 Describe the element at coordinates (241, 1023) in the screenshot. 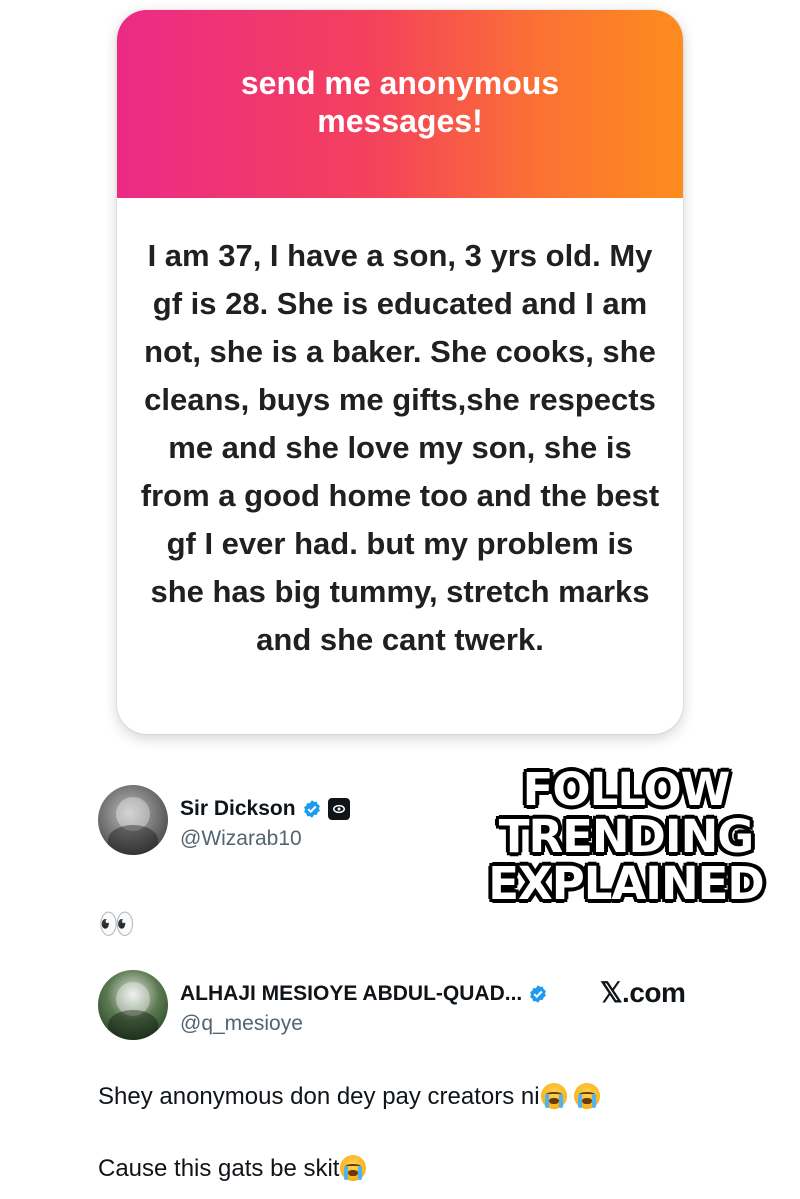

I see `handle: @q_mesioye` at that location.